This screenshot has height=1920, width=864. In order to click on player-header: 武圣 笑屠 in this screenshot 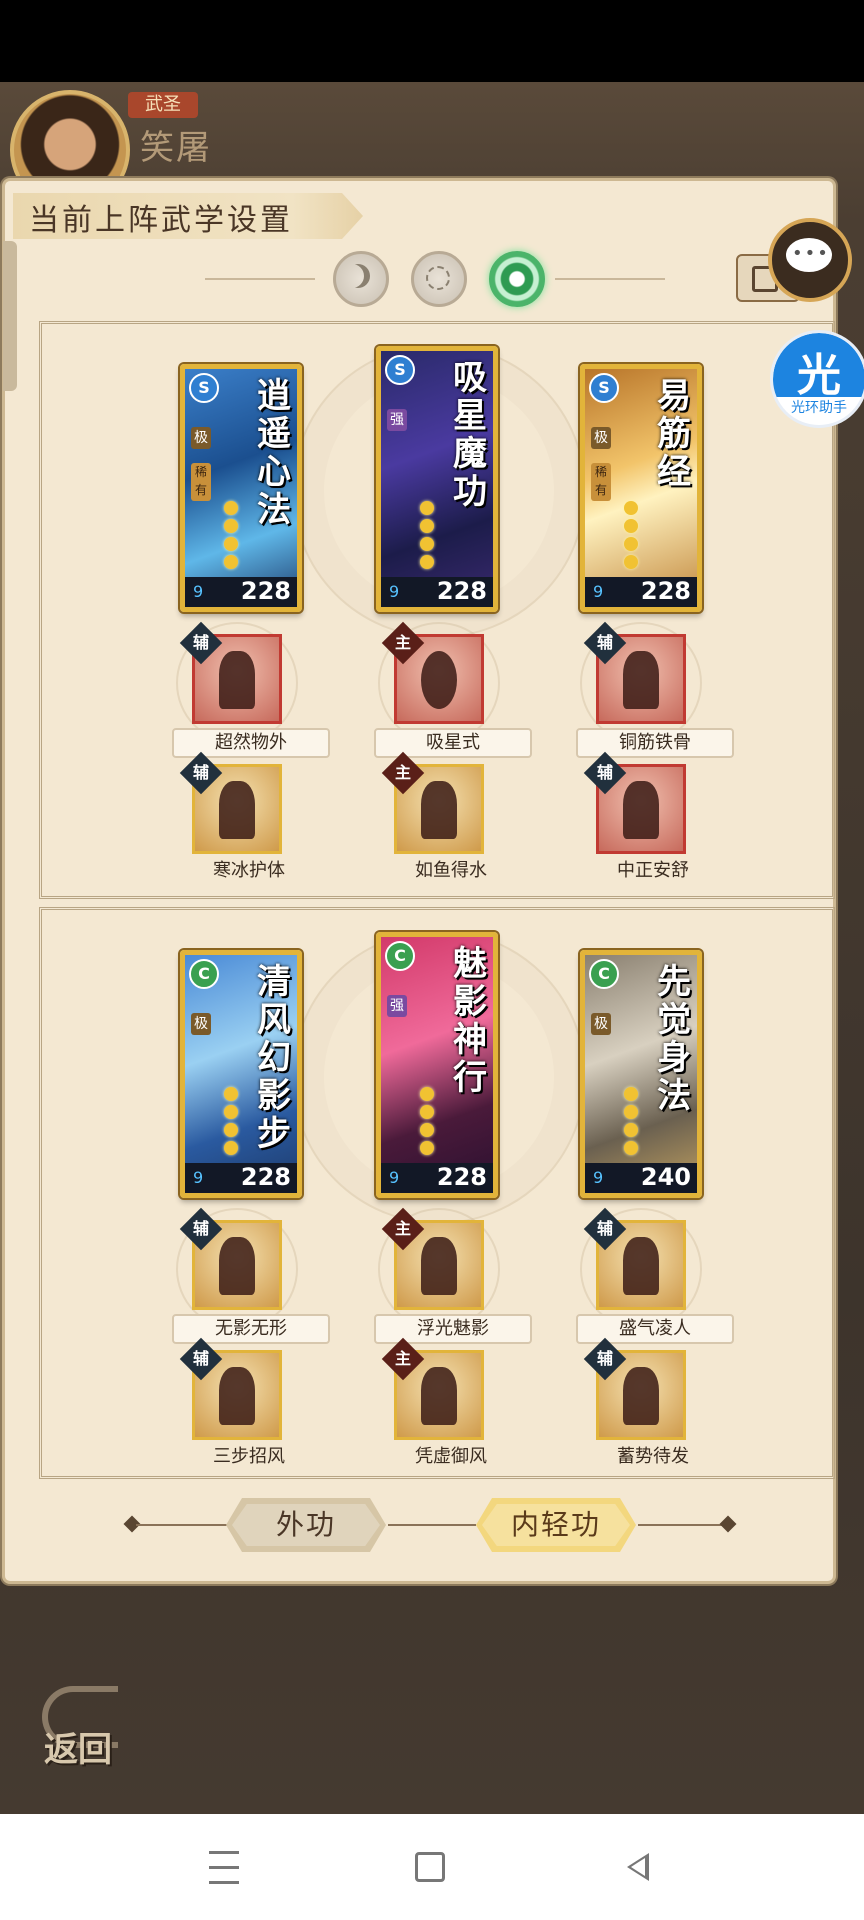, I will do `click(220, 150)`.